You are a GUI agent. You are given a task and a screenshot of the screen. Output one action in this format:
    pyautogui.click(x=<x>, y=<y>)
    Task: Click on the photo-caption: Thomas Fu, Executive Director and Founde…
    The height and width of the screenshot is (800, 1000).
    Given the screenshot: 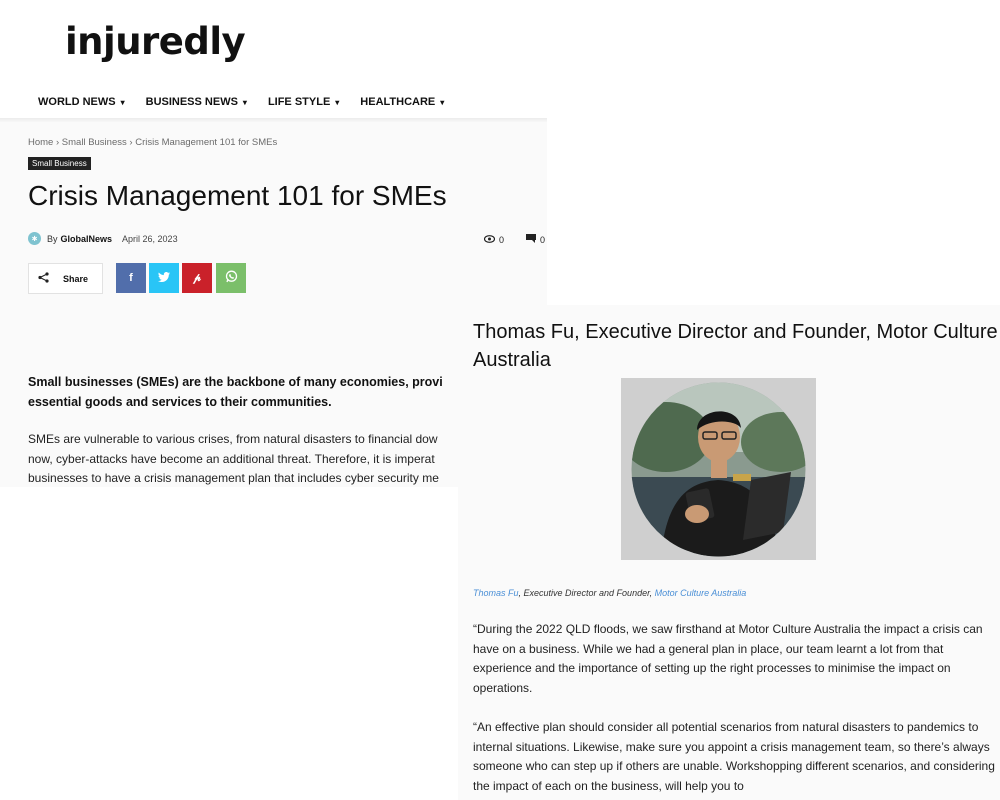 What is the action you would take?
    pyautogui.click(x=609, y=593)
    